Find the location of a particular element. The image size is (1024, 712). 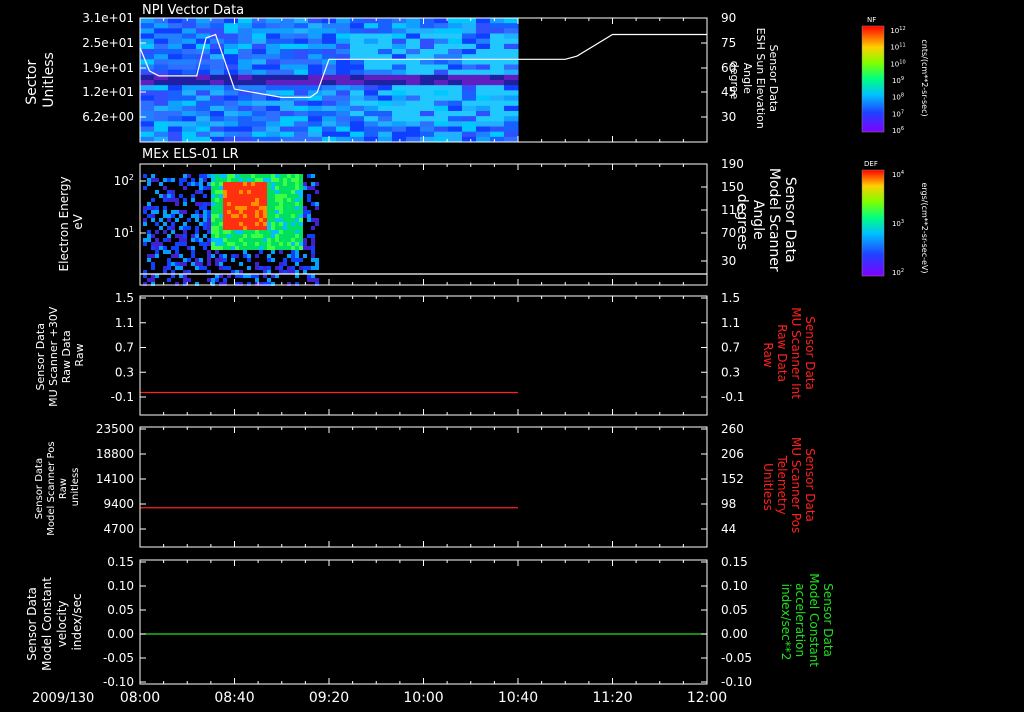

panel-frame is located at coordinates (423, 487).